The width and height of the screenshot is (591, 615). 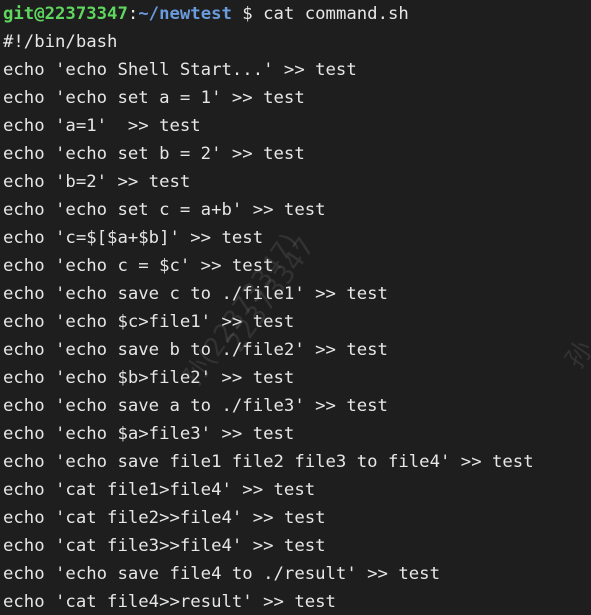 I want to click on output-line: echo 'echo set b = 2' >> test, so click(x=154, y=154).